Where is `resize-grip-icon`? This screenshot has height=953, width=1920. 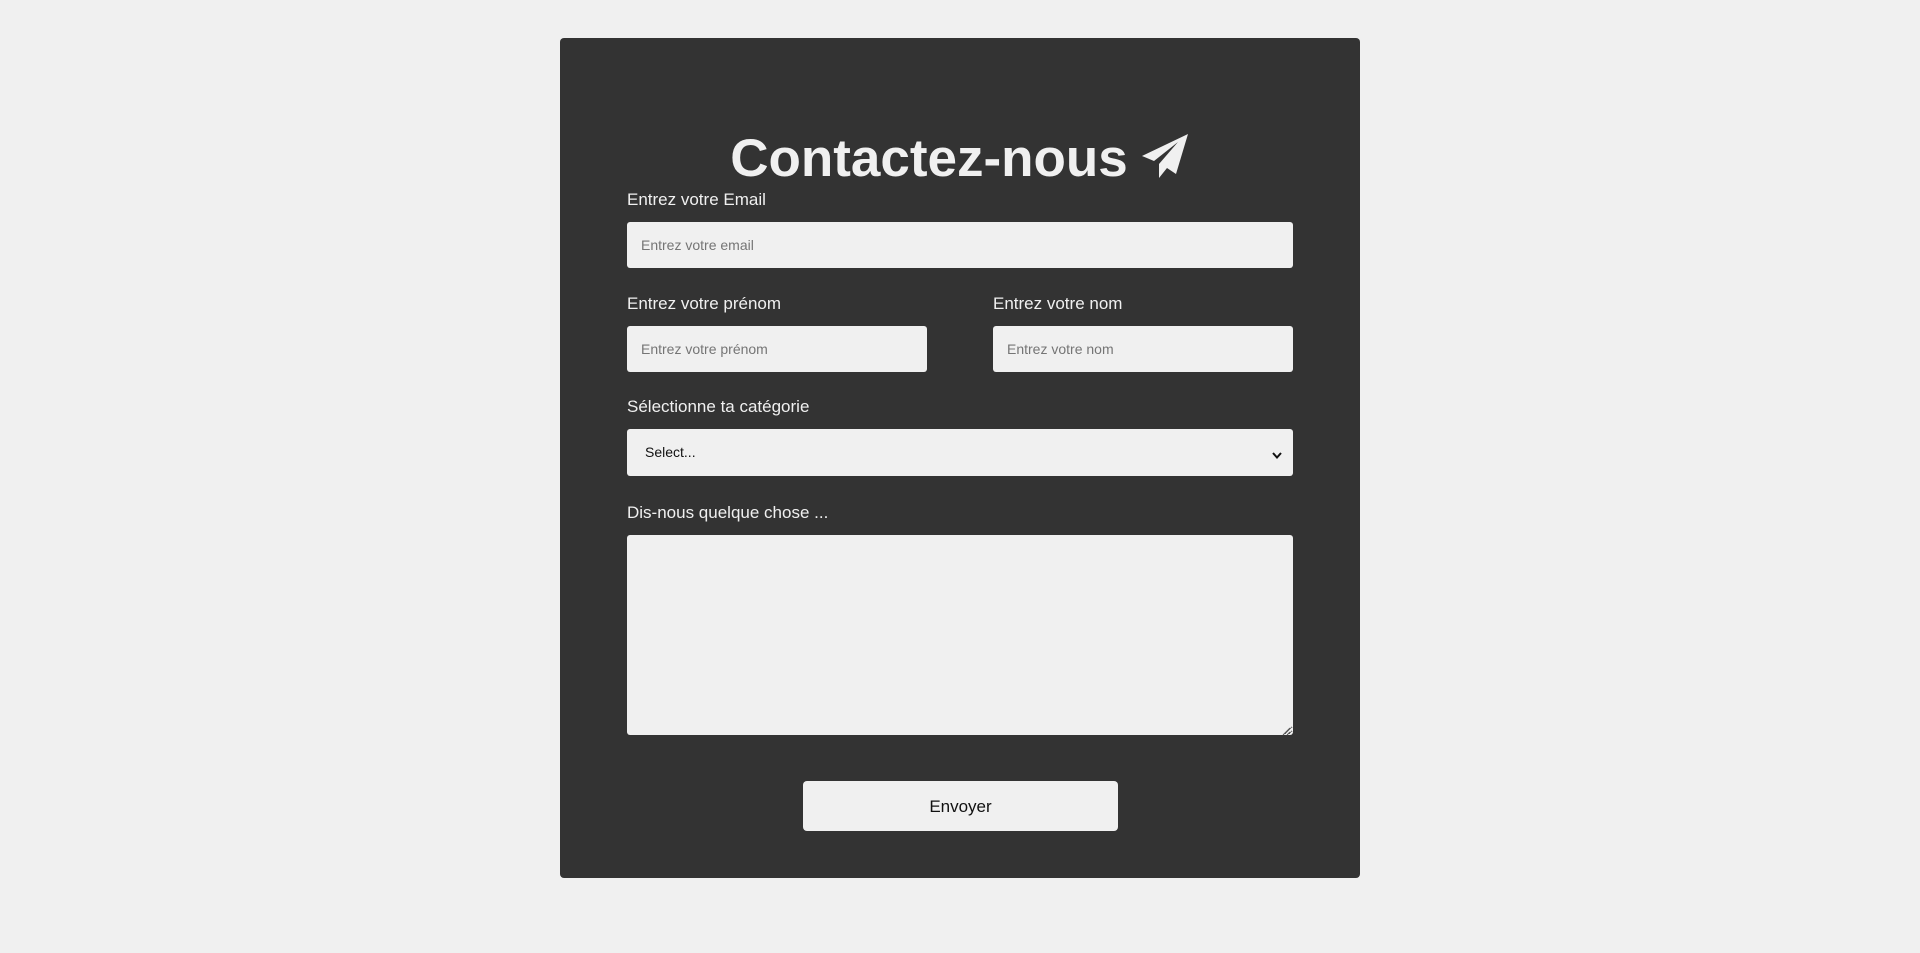
resize-grip-icon is located at coordinates (1286, 732).